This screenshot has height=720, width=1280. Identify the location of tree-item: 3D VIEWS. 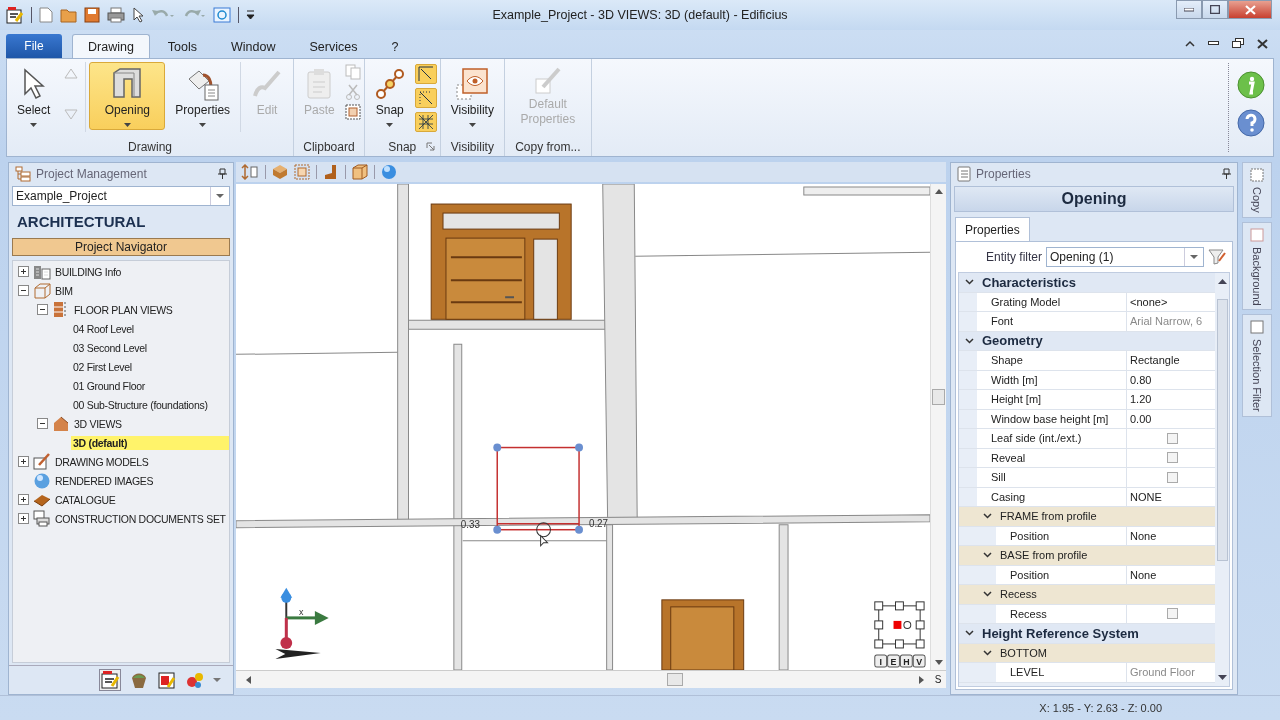
(98, 423).